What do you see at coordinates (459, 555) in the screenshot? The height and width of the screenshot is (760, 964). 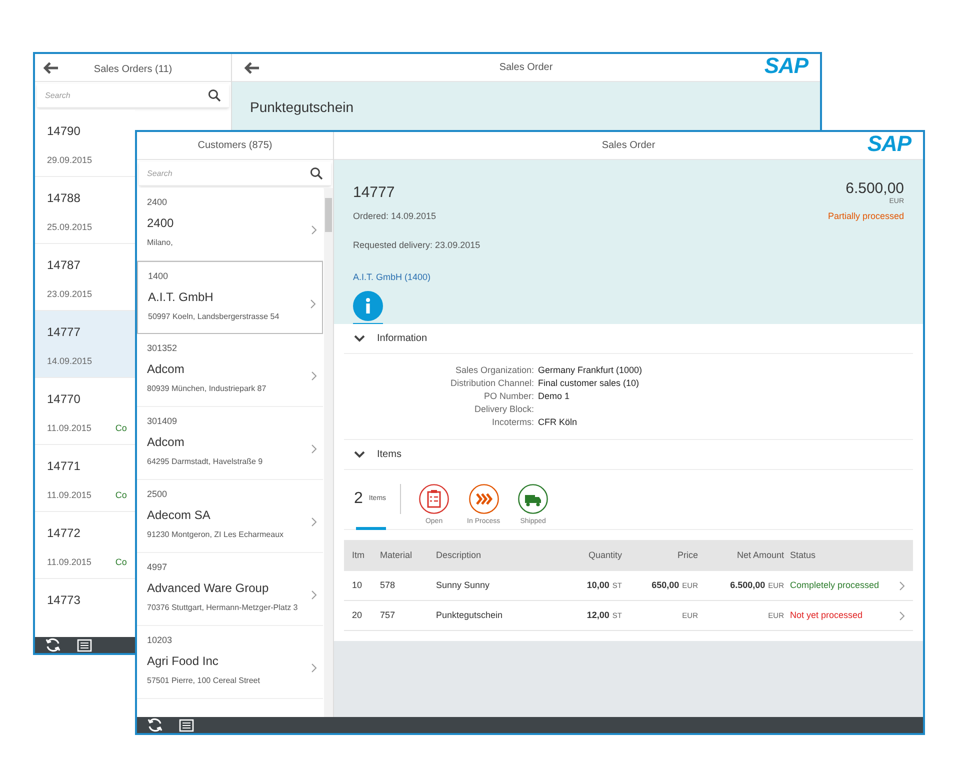 I see `column-header: Description` at bounding box center [459, 555].